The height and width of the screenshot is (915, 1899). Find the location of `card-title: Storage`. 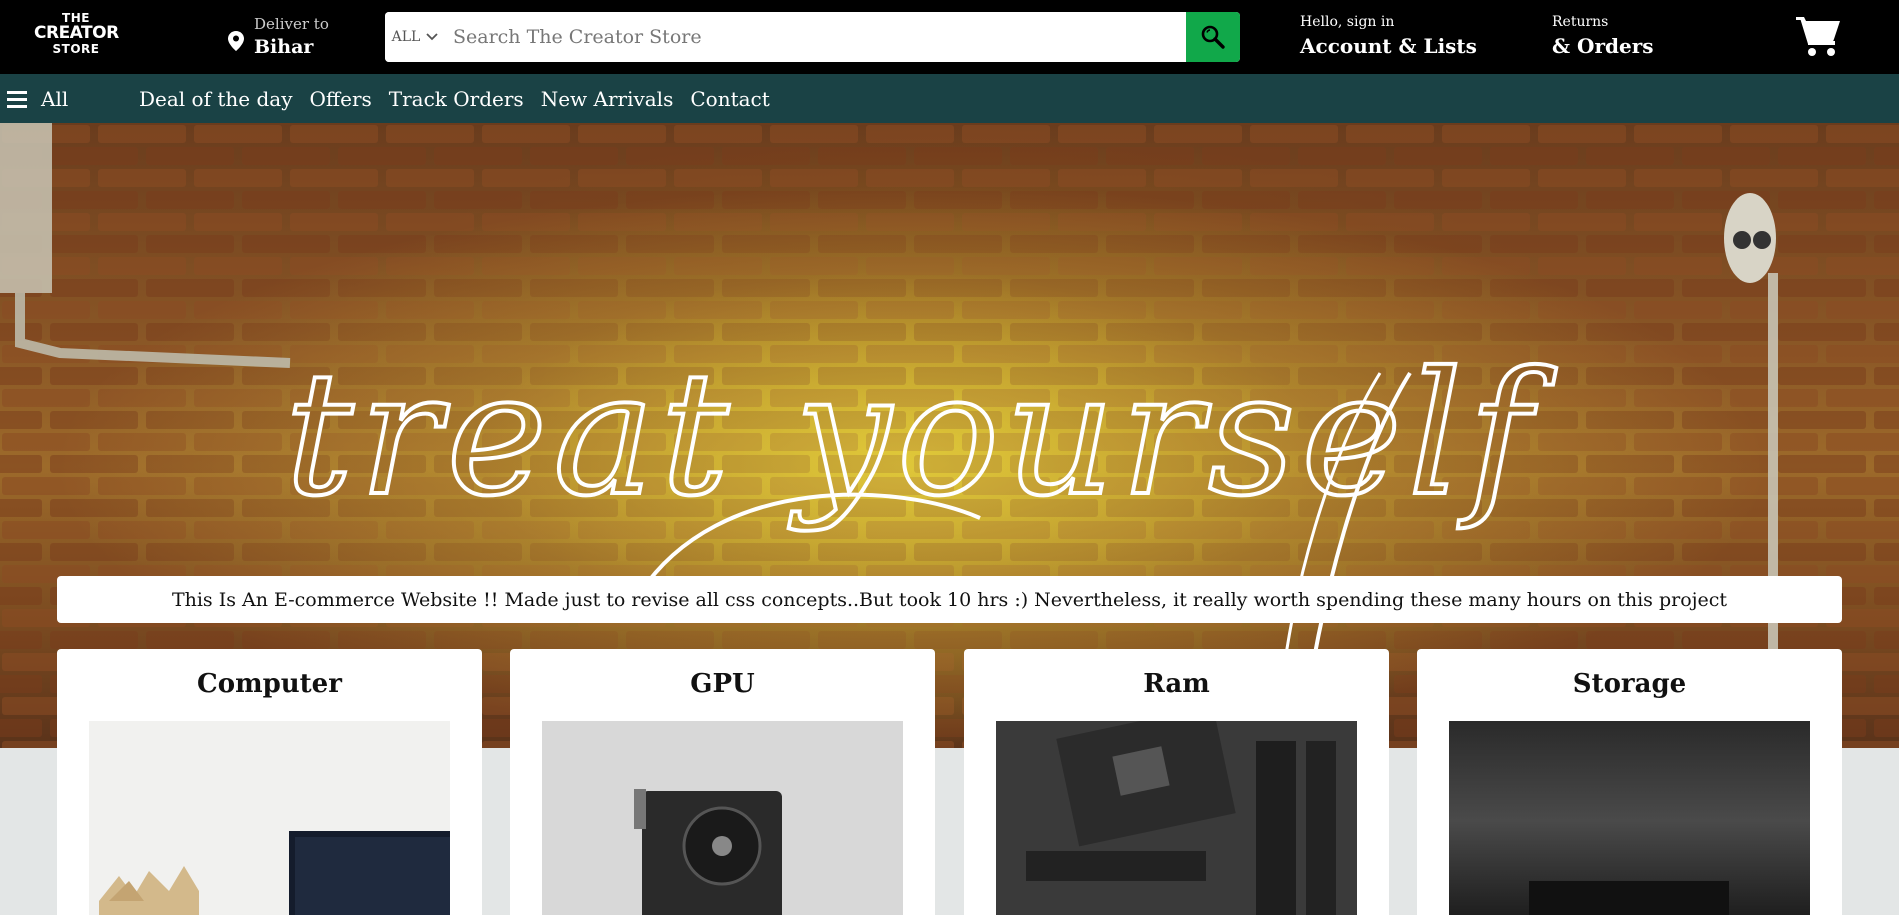

card-title: Storage is located at coordinates (1629, 684).